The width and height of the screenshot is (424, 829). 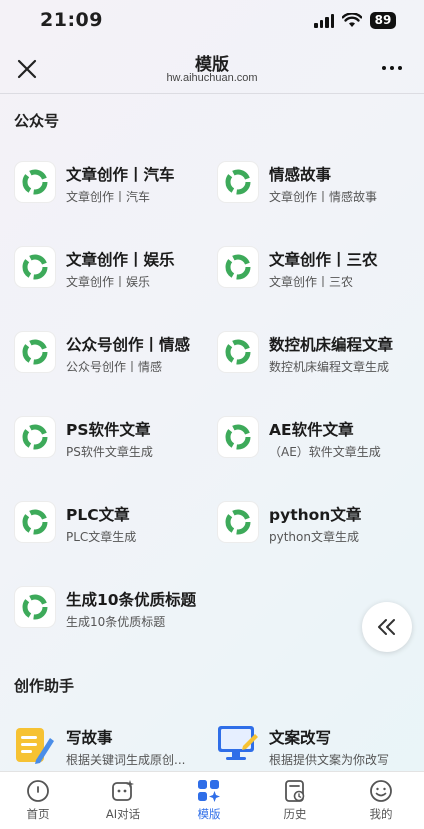 What do you see at coordinates (108, 282) in the screenshot?
I see `template-desc: 文章创作丨娱乐` at bounding box center [108, 282].